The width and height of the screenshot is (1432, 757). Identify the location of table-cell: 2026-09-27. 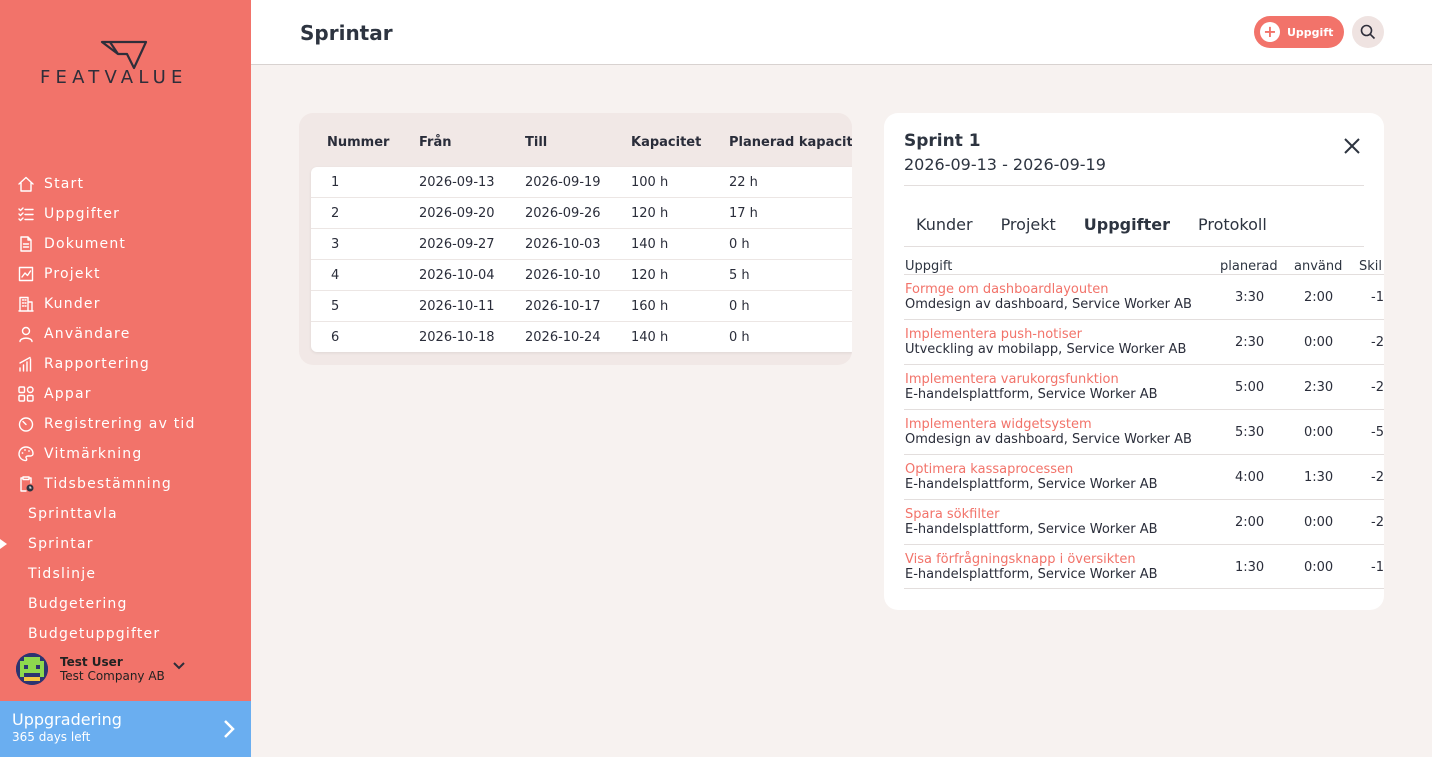
(457, 244).